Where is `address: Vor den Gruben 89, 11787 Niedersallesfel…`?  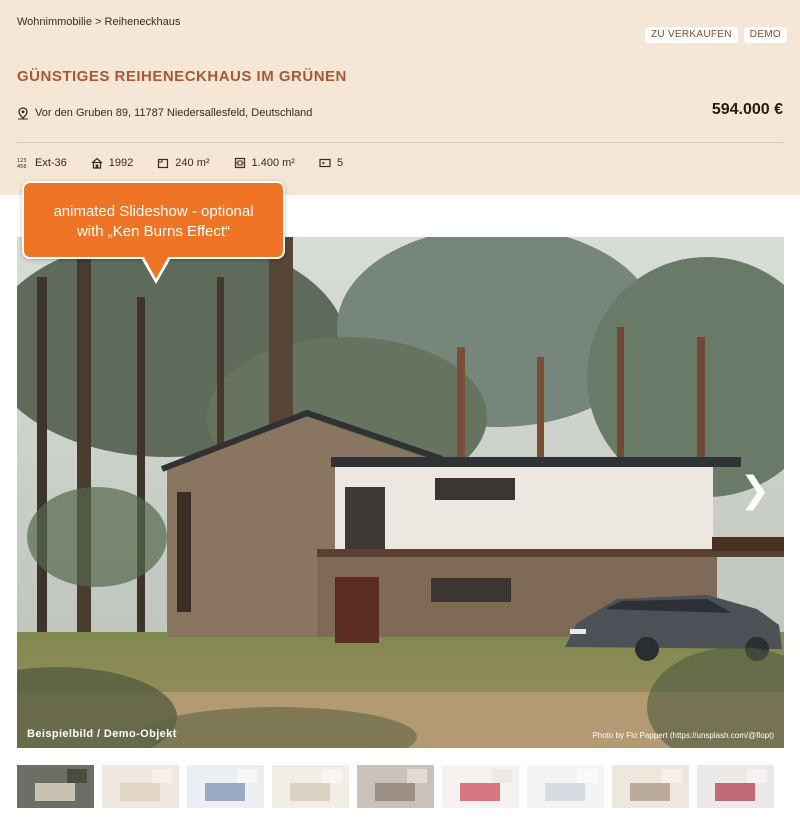
address: Vor den Gruben 89, 11787 Niedersallesfel… is located at coordinates (165, 113).